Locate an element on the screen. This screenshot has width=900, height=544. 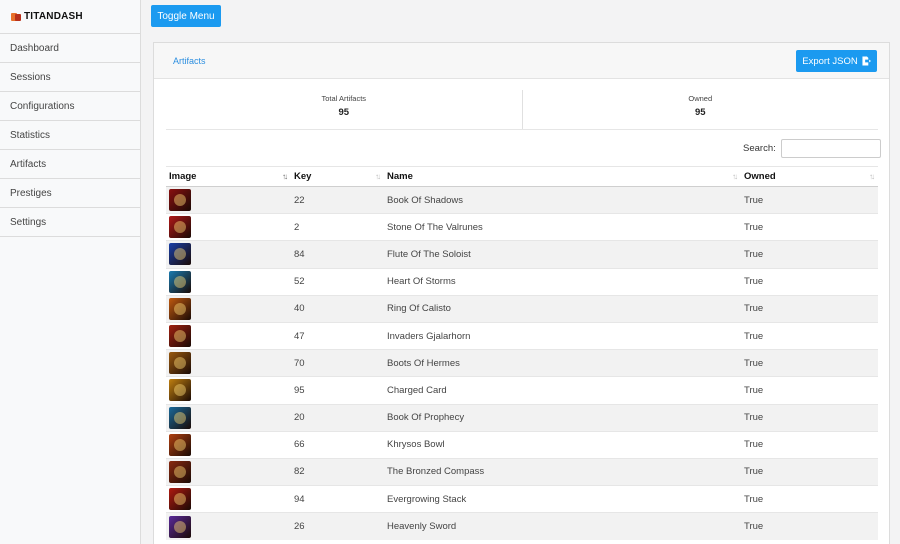
artifact-key: 70 is located at coordinates (337, 363).